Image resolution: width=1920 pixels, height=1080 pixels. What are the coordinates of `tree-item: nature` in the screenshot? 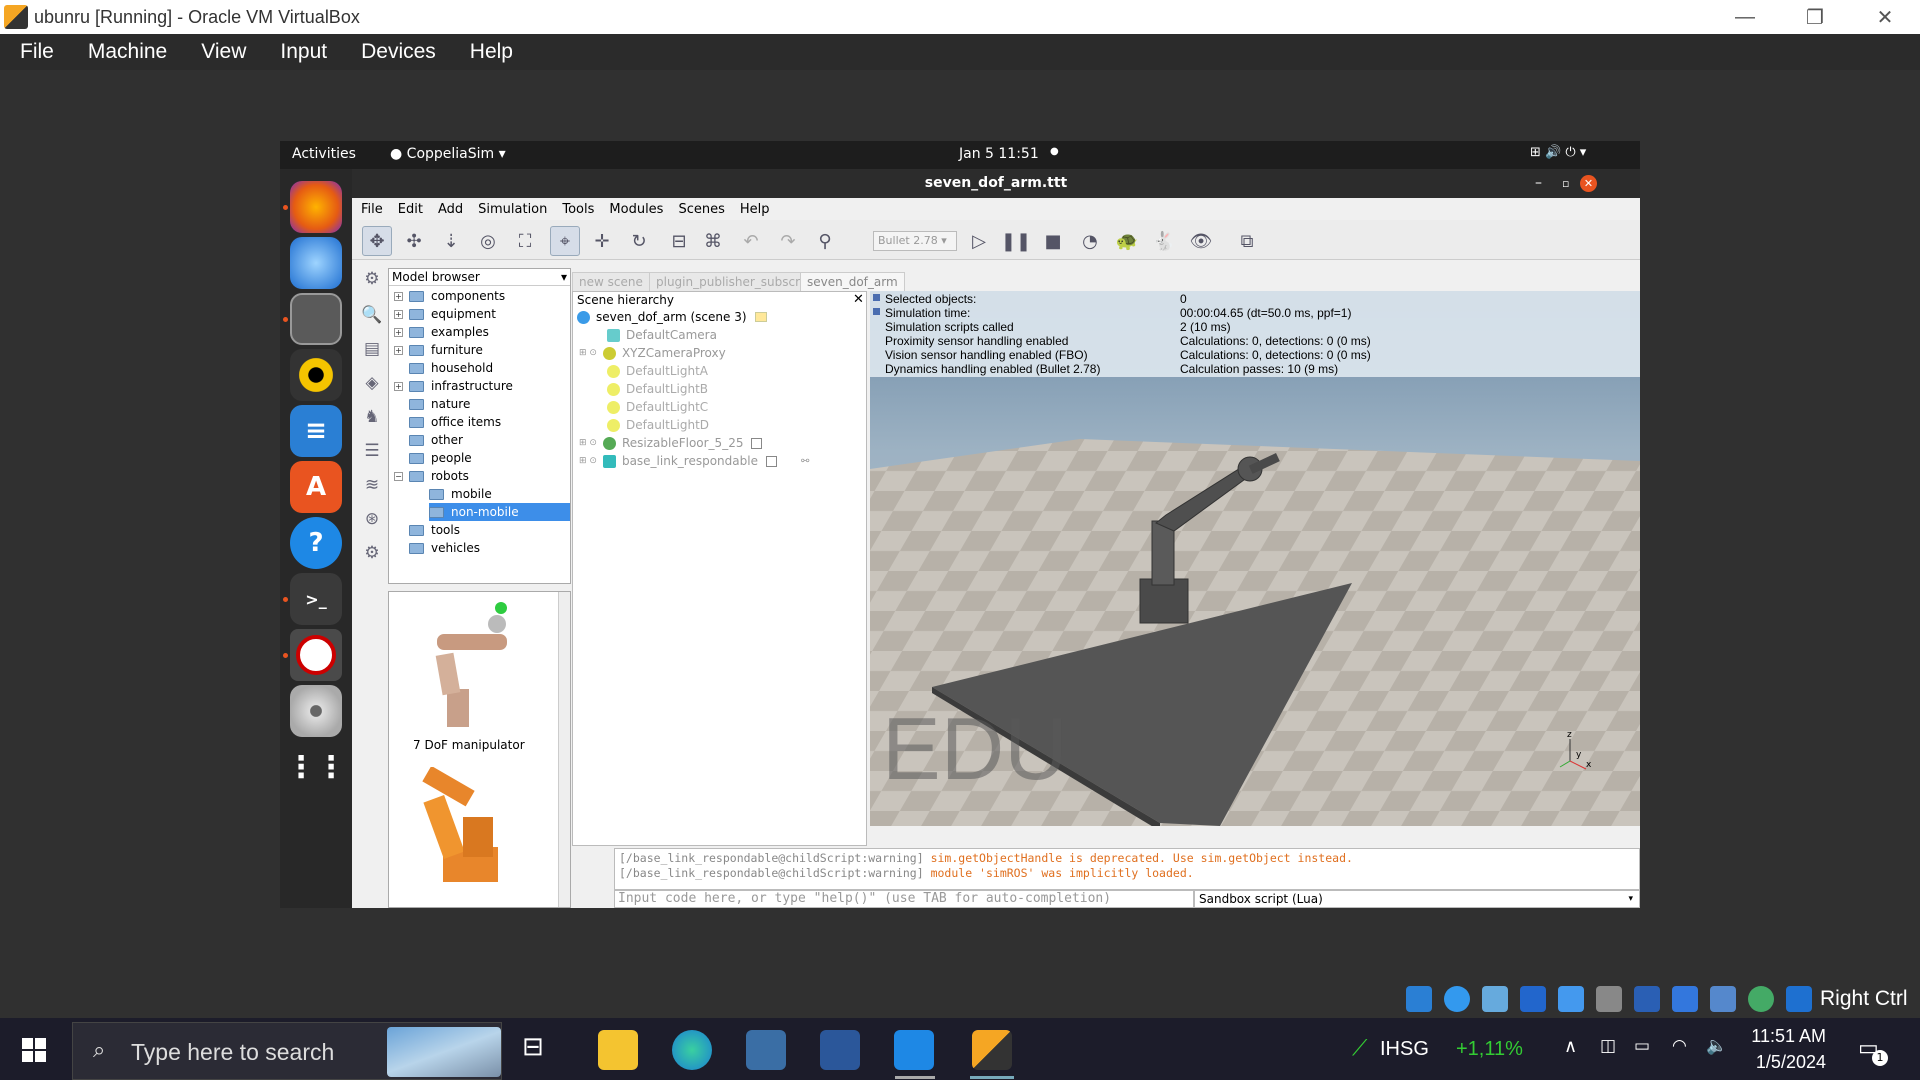 It's located at (439, 404).